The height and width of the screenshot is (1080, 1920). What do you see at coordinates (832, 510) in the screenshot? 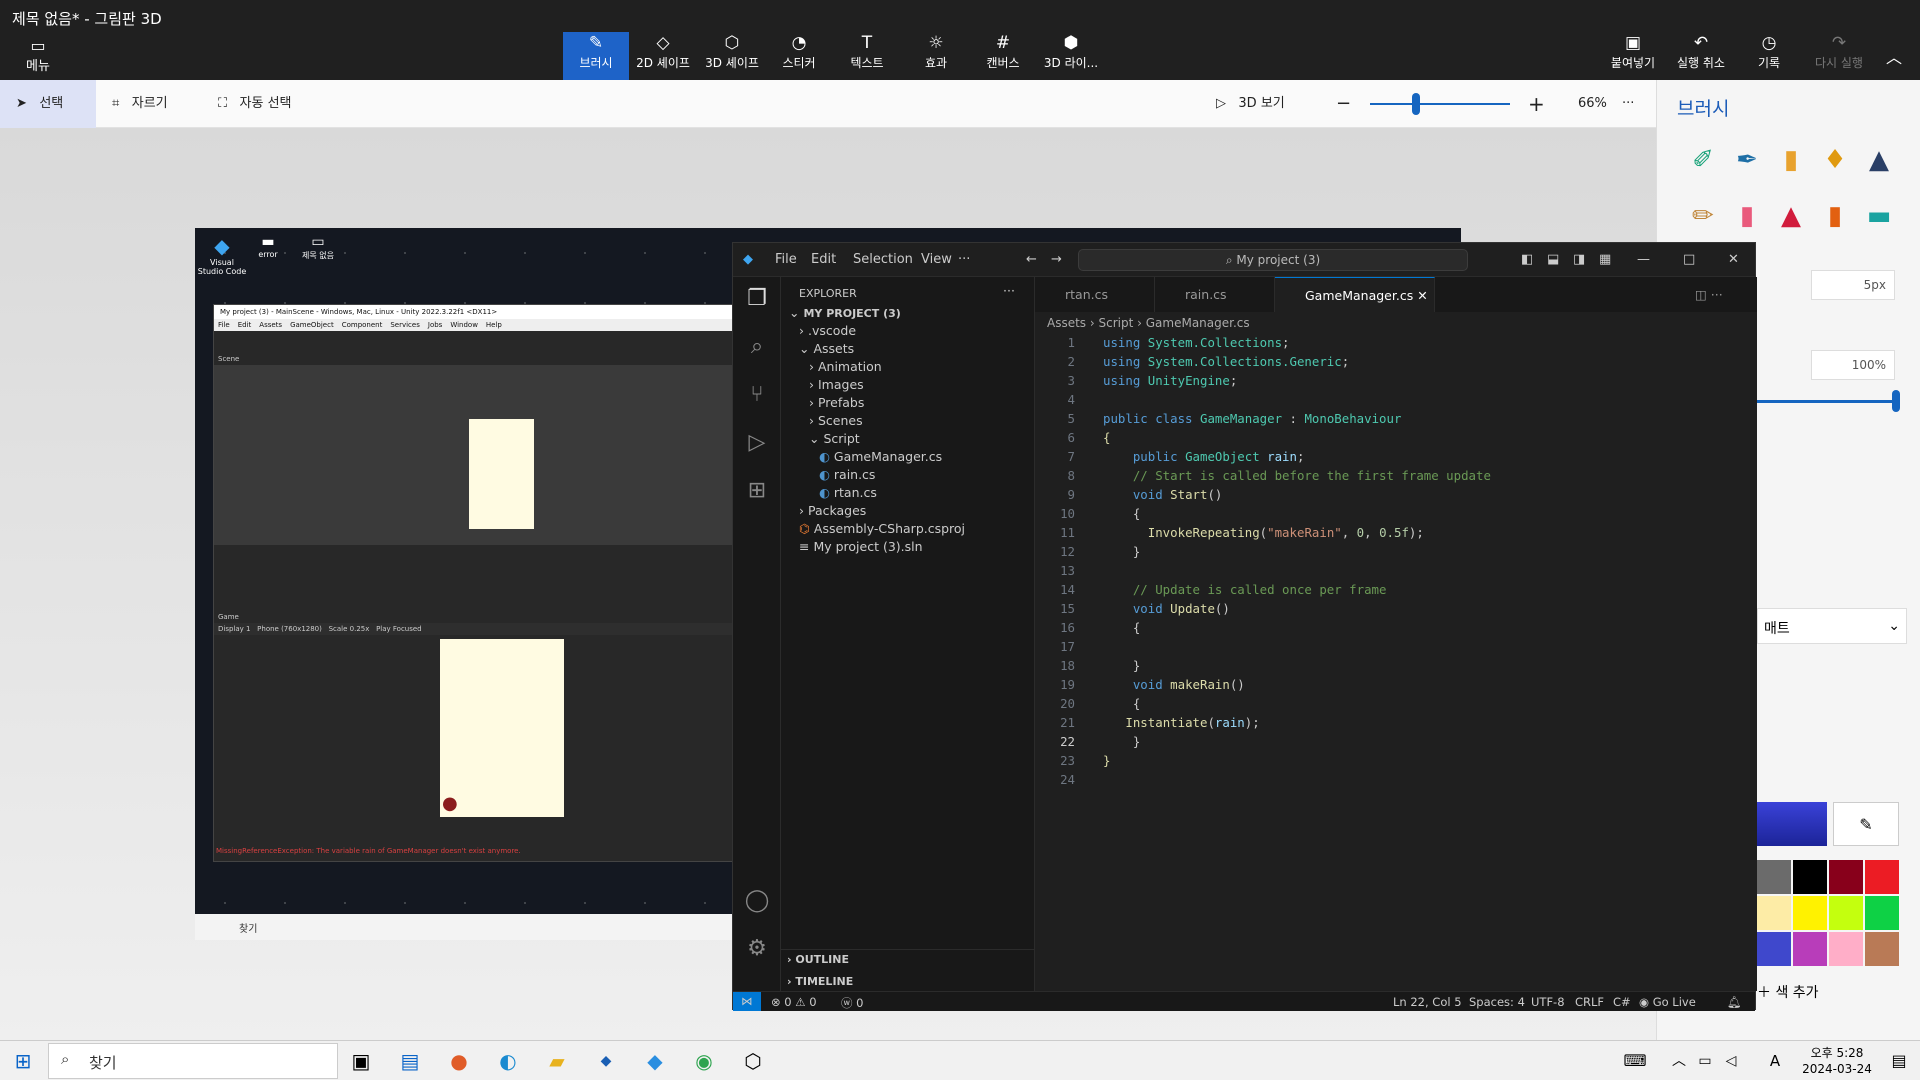
I see `tree-item: › Packages` at bounding box center [832, 510].